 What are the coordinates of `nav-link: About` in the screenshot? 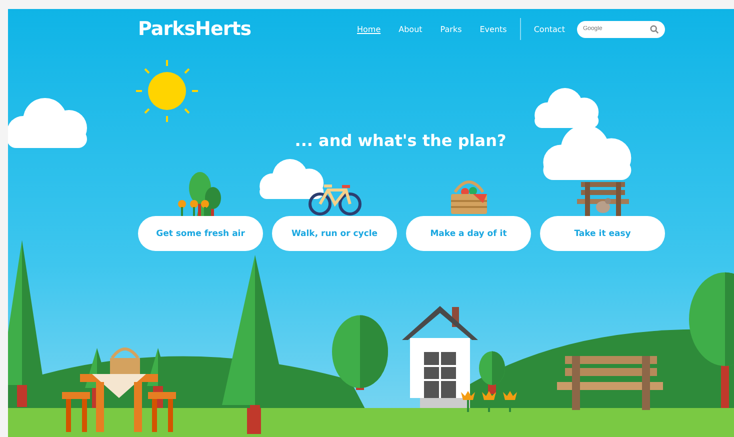 It's located at (411, 29).